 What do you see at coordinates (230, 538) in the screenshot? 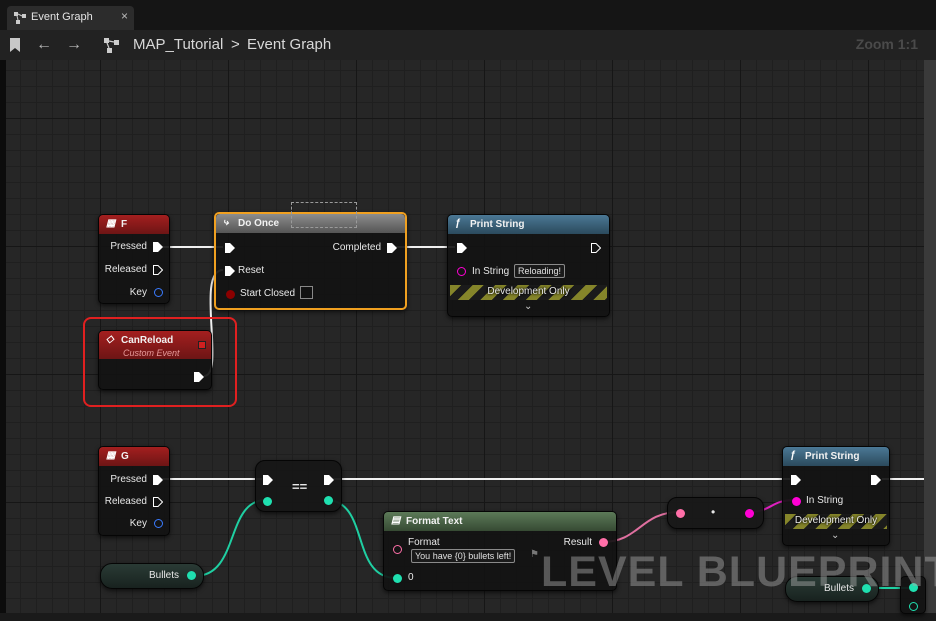
I see `integer-wire` at bounding box center [230, 538].